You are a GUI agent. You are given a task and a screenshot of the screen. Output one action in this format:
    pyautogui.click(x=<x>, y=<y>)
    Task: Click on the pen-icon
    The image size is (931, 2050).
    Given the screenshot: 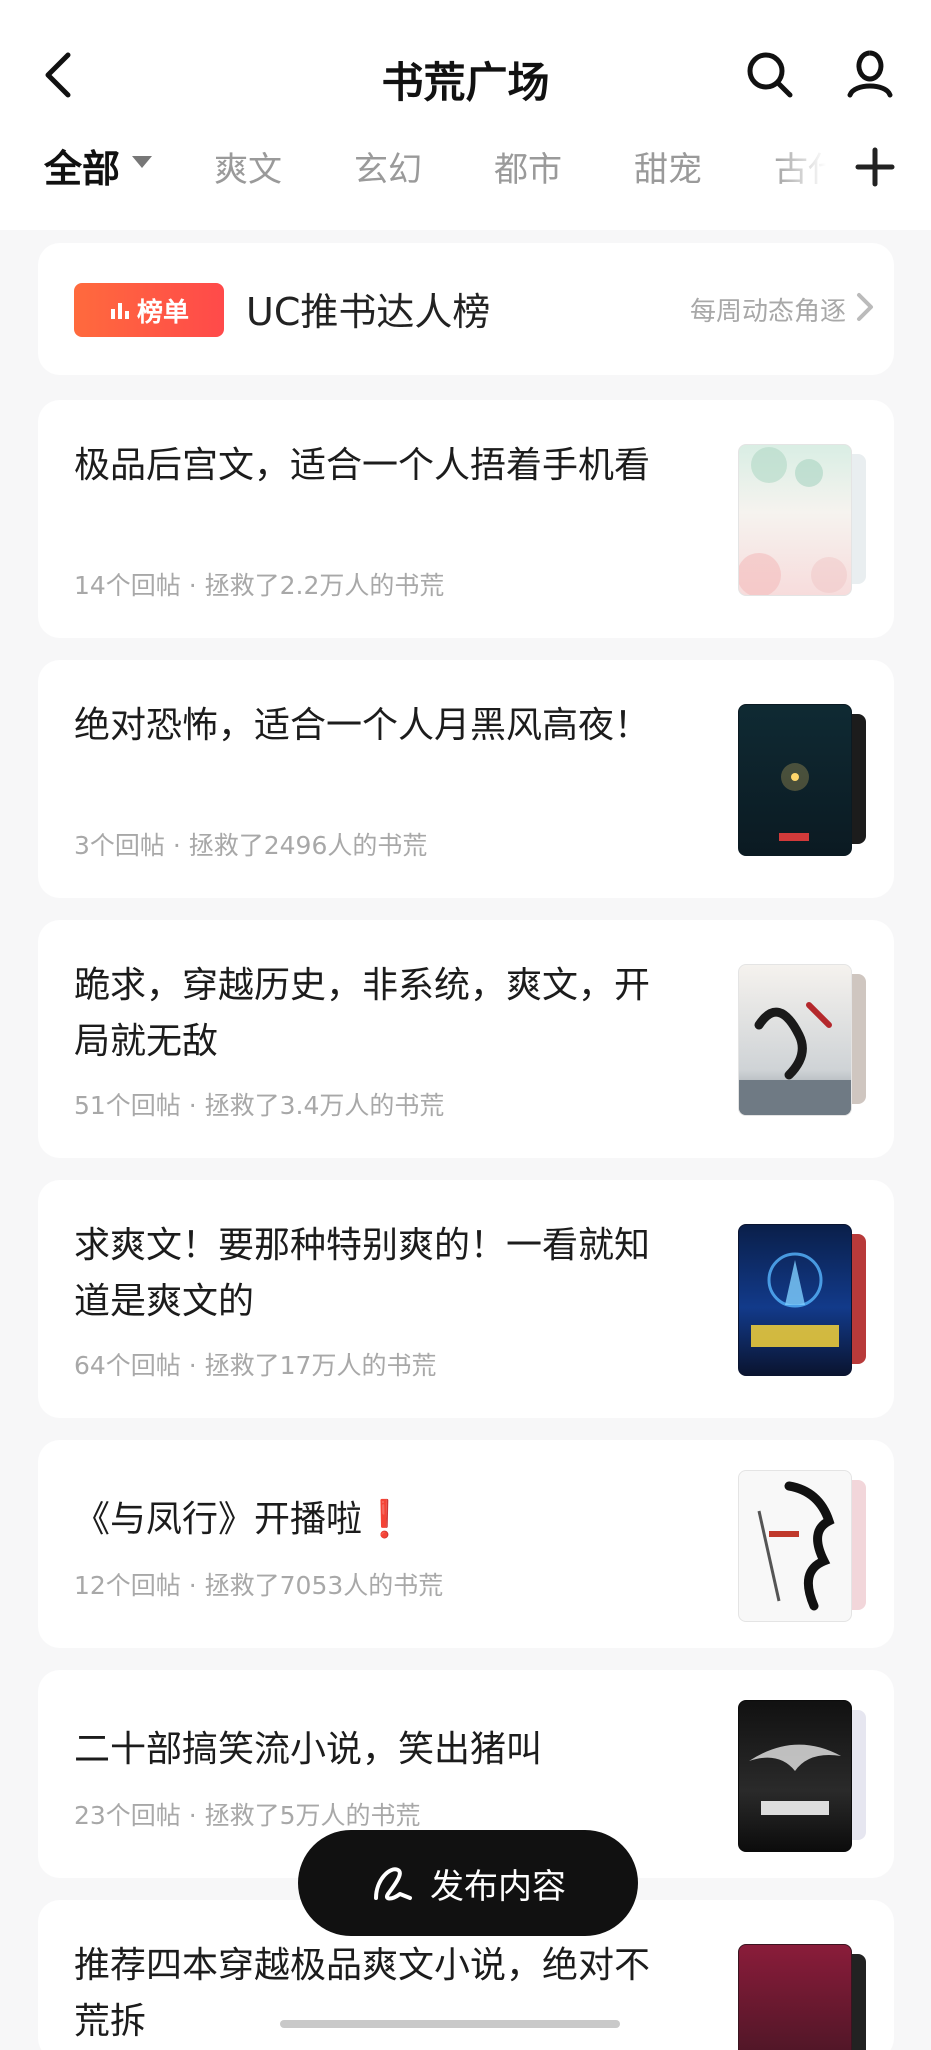 What is the action you would take?
    pyautogui.click(x=393, y=1884)
    